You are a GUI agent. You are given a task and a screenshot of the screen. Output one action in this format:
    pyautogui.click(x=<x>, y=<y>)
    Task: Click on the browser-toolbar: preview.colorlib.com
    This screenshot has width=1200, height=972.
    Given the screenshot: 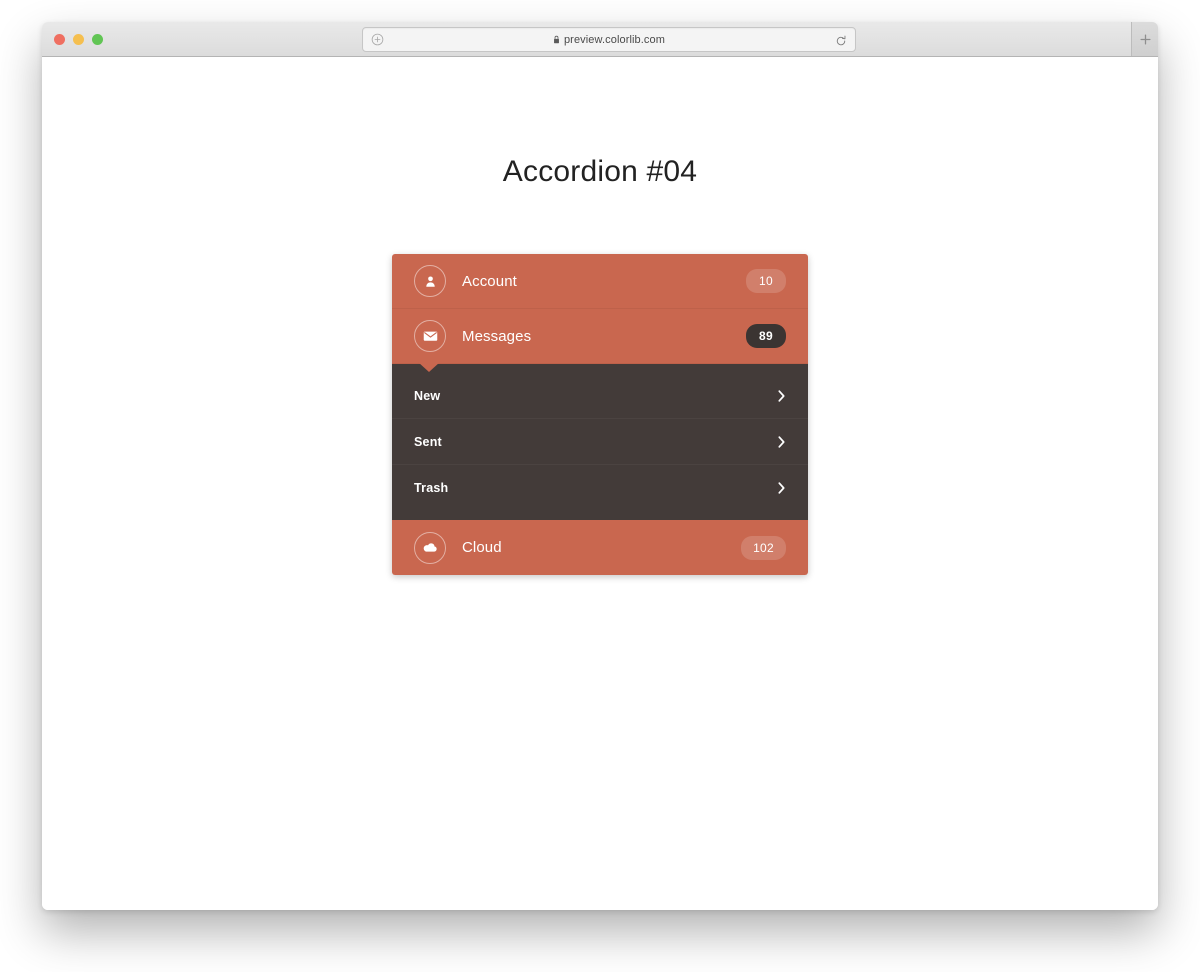 What is the action you would take?
    pyautogui.click(x=600, y=39)
    